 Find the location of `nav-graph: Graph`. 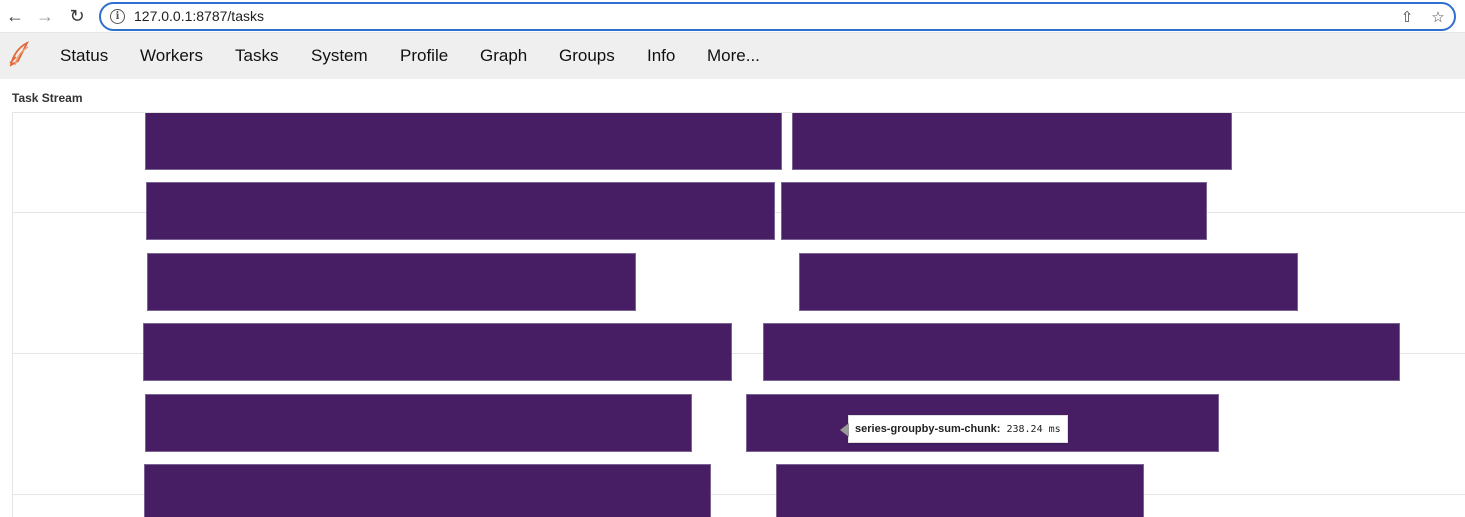

nav-graph: Graph is located at coordinates (503, 56).